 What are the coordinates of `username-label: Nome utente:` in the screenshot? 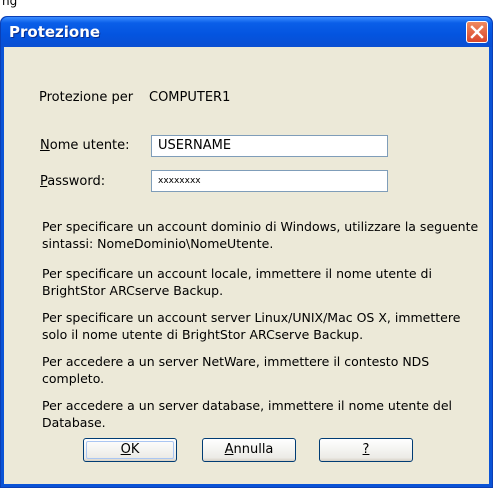 It's located at (85, 145).